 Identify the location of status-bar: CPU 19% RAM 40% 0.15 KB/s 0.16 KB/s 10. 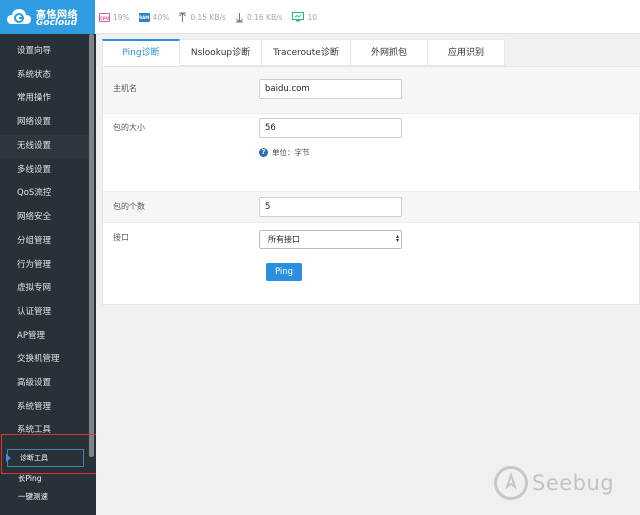
(212, 17).